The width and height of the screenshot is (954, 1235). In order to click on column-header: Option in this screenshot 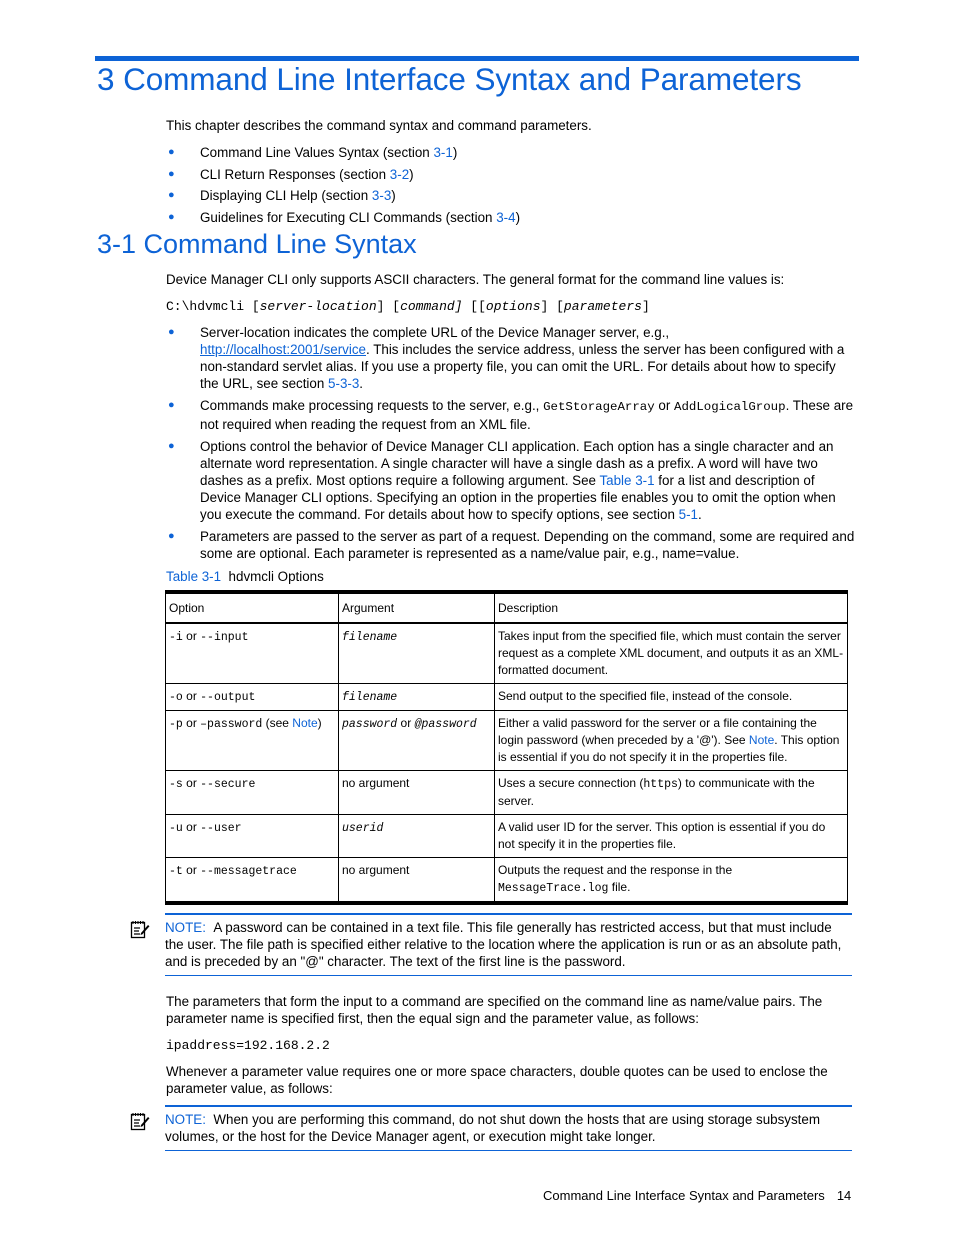, I will do `click(252, 607)`.